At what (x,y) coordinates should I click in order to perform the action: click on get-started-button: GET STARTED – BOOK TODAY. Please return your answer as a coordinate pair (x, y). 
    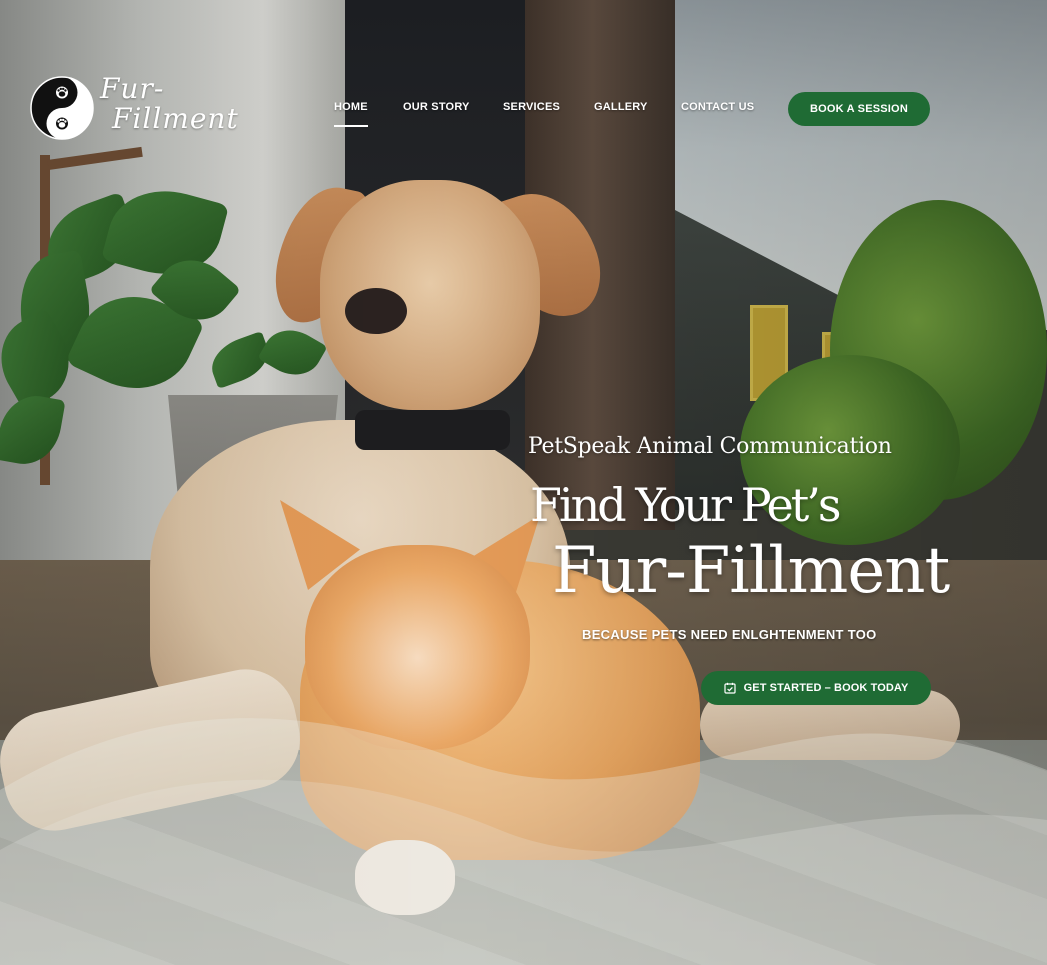
    Looking at the image, I should click on (816, 688).